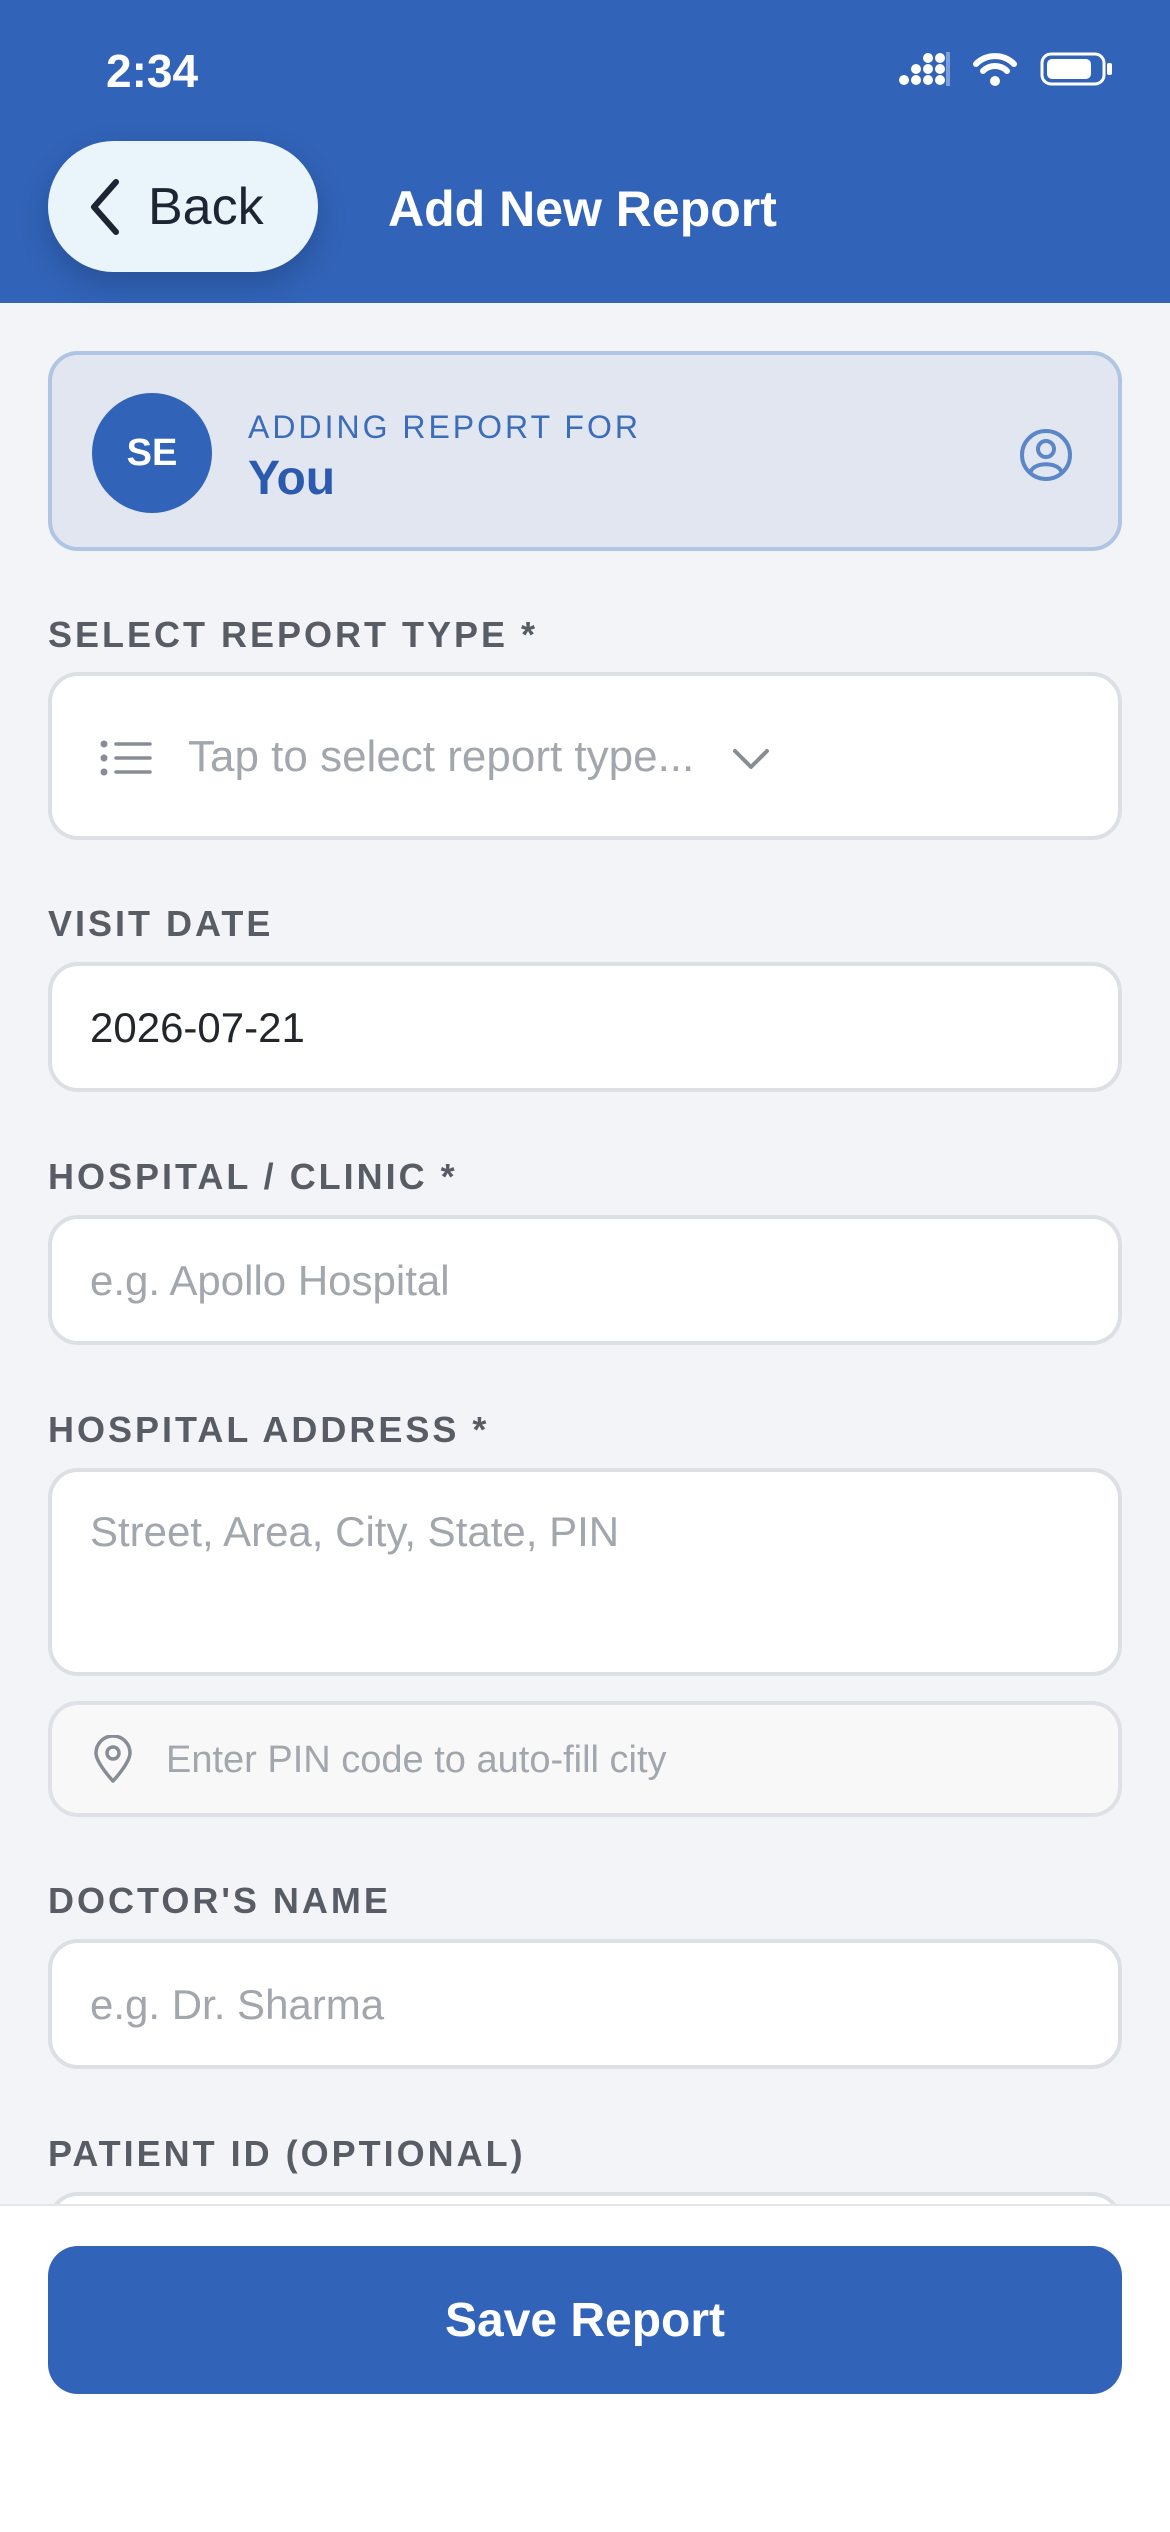  What do you see at coordinates (751, 759) in the screenshot?
I see `chevron-down-icon` at bounding box center [751, 759].